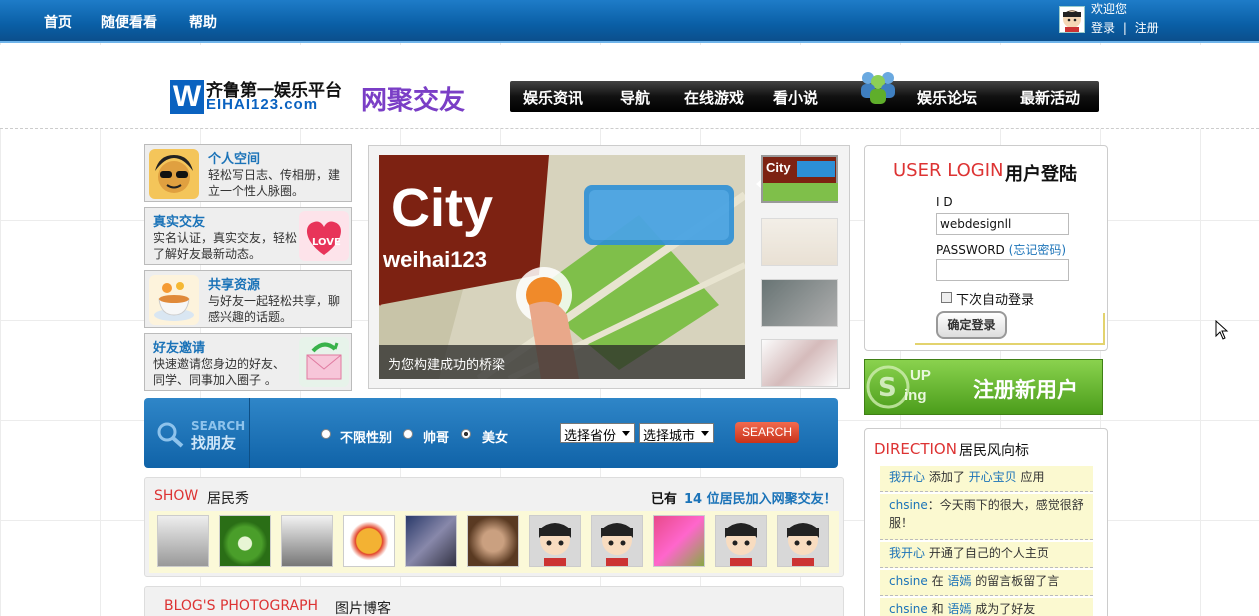 The width and height of the screenshot is (1259, 616). What do you see at coordinates (174, 300) in the screenshot?
I see `tea-cup-icon` at bounding box center [174, 300].